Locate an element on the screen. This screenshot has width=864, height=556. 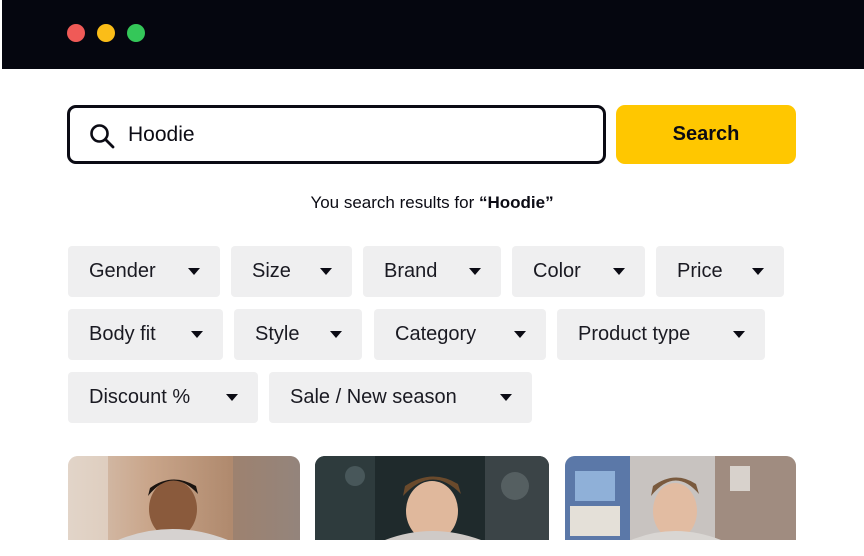
filter-body-fit: Body fit is located at coordinates (145, 334).